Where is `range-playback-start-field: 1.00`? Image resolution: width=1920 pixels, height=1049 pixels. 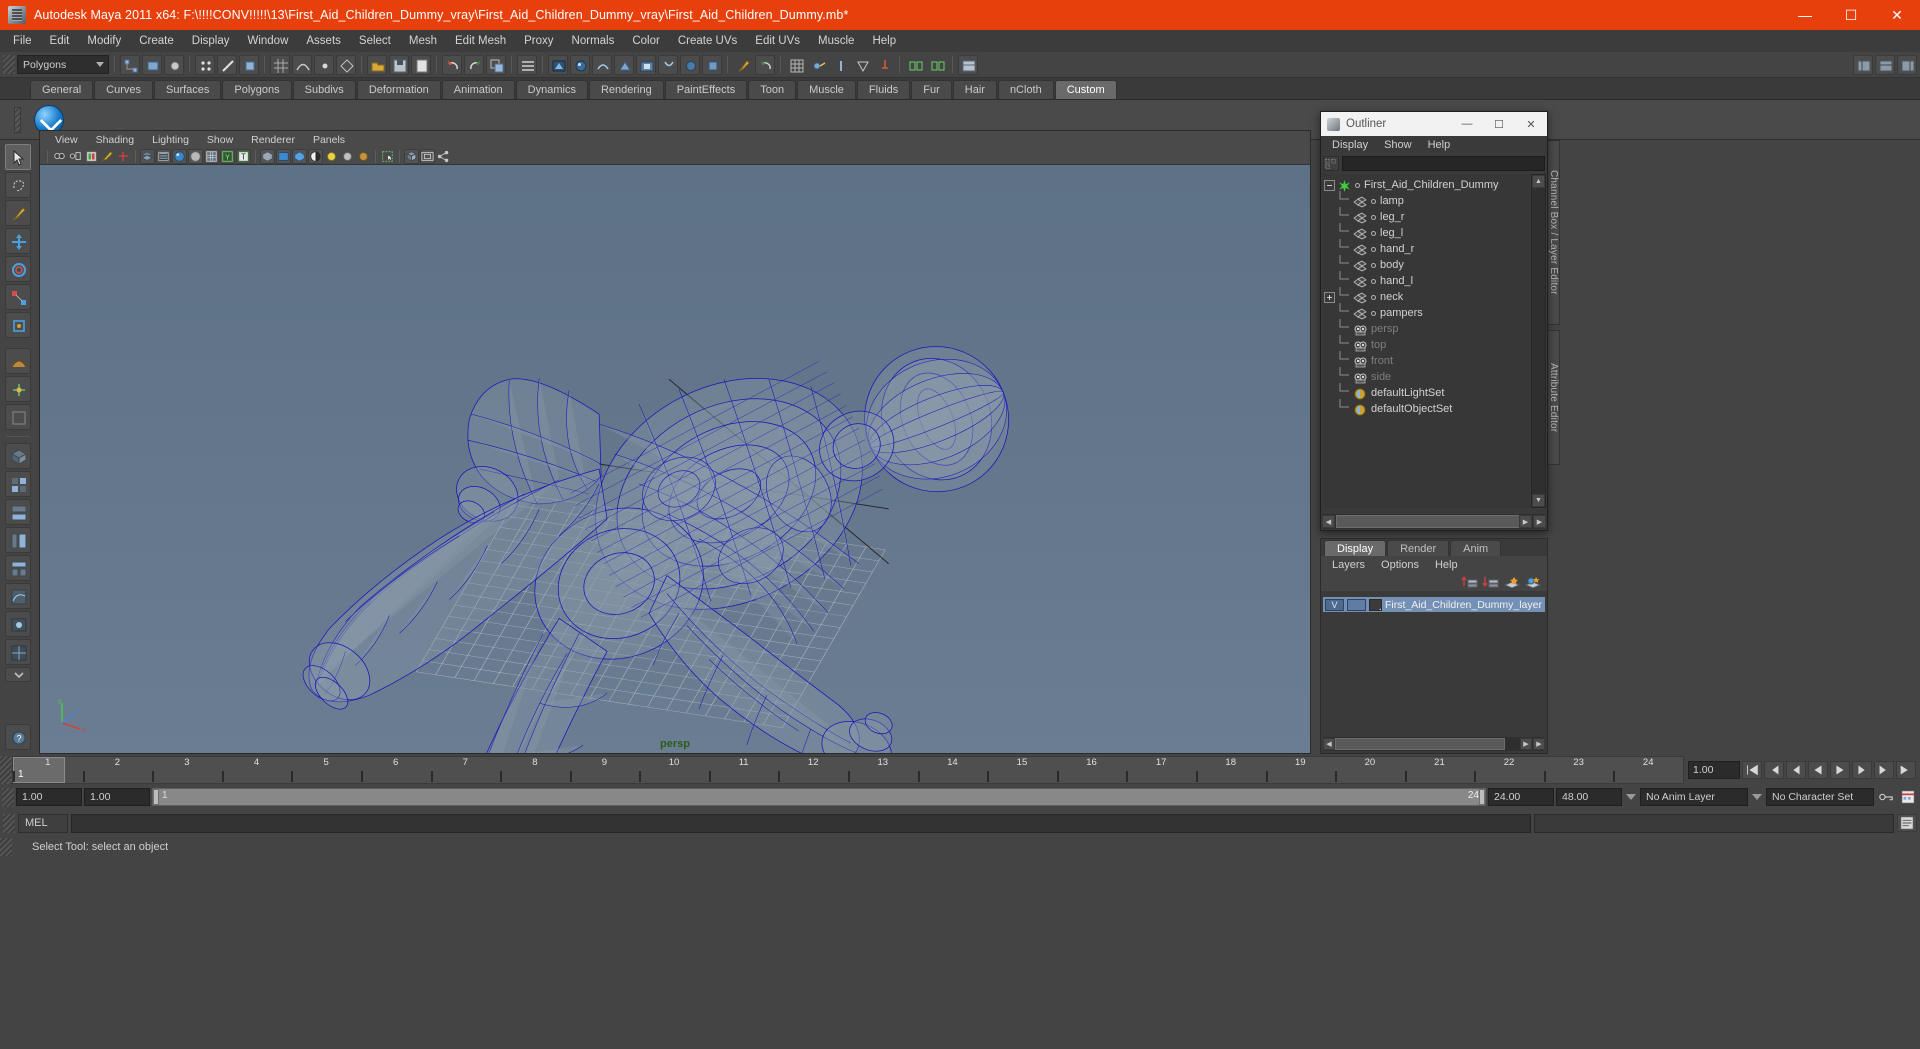 range-playback-start-field: 1.00 is located at coordinates (117, 797).